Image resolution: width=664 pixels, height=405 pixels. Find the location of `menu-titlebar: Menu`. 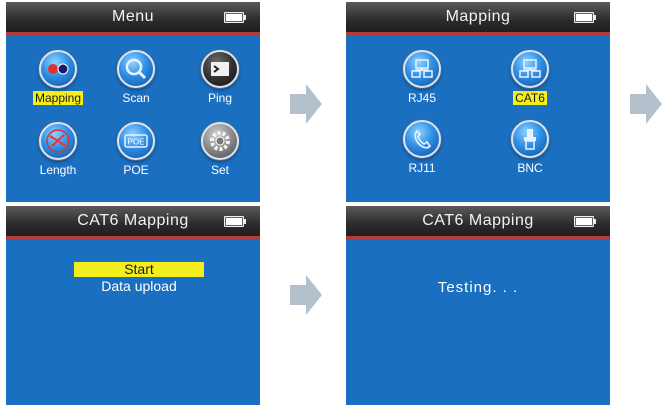

menu-titlebar: Menu is located at coordinates (133, 18).